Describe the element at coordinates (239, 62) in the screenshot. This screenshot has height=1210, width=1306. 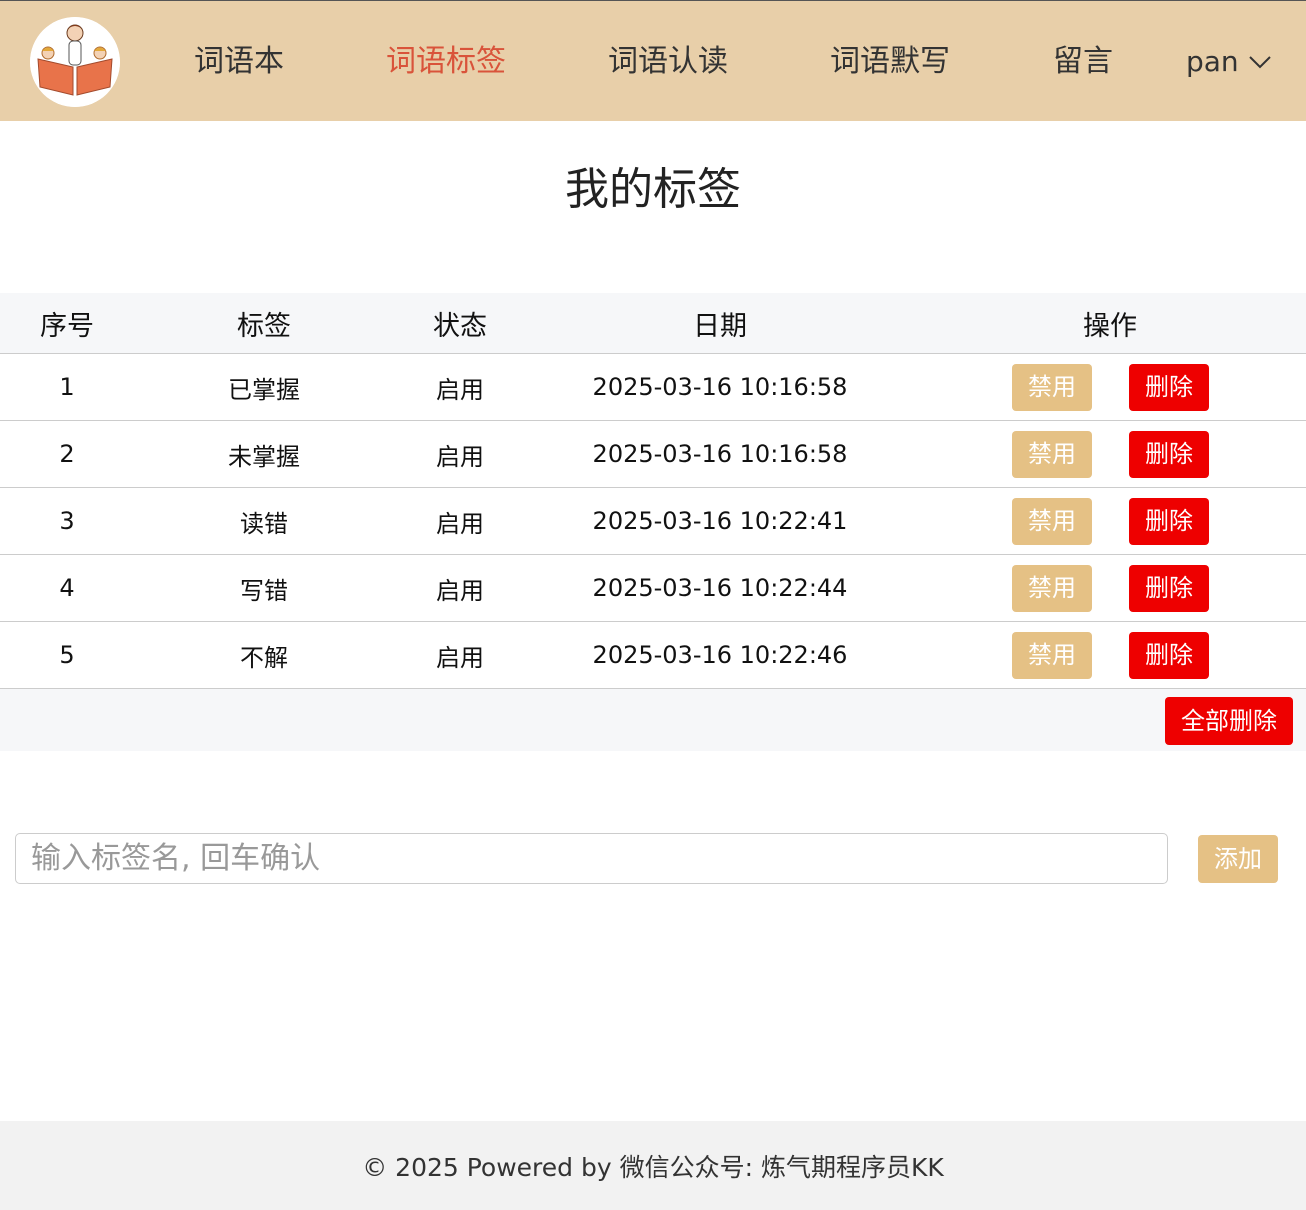
I see `nav-item-wordbook: 词语本` at that location.